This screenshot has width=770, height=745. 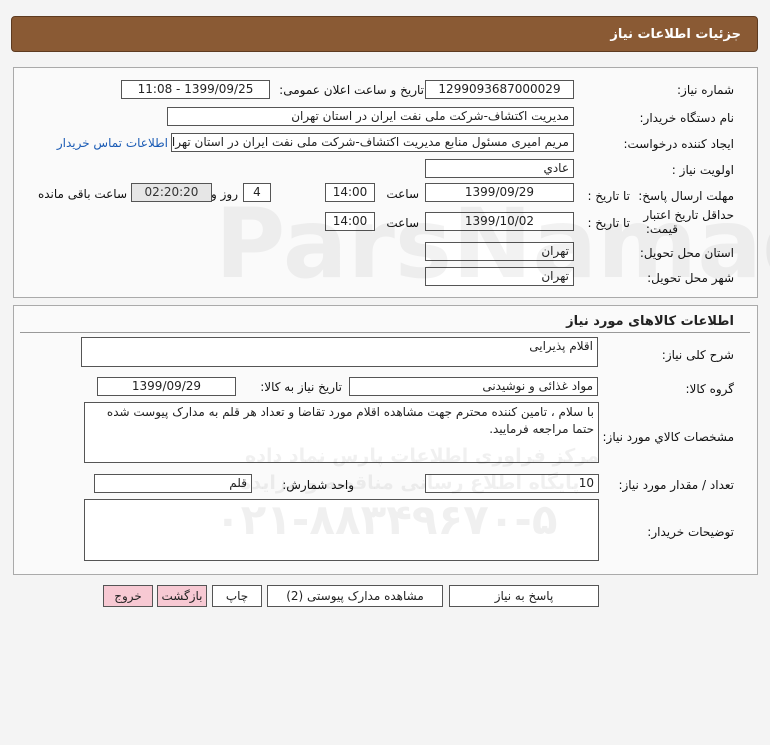 I want to click on description-field: اقلام پذیرایی, so click(x=339, y=352).